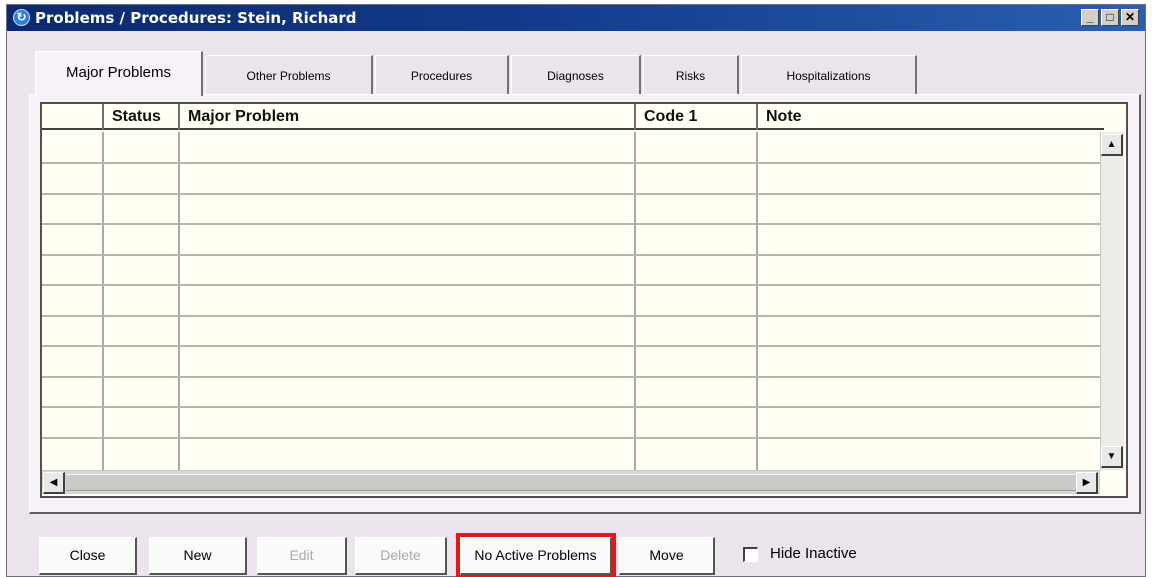  Describe the element at coordinates (1087, 483) in the screenshot. I see `scroll-right-arrow-icon: ▶` at that location.